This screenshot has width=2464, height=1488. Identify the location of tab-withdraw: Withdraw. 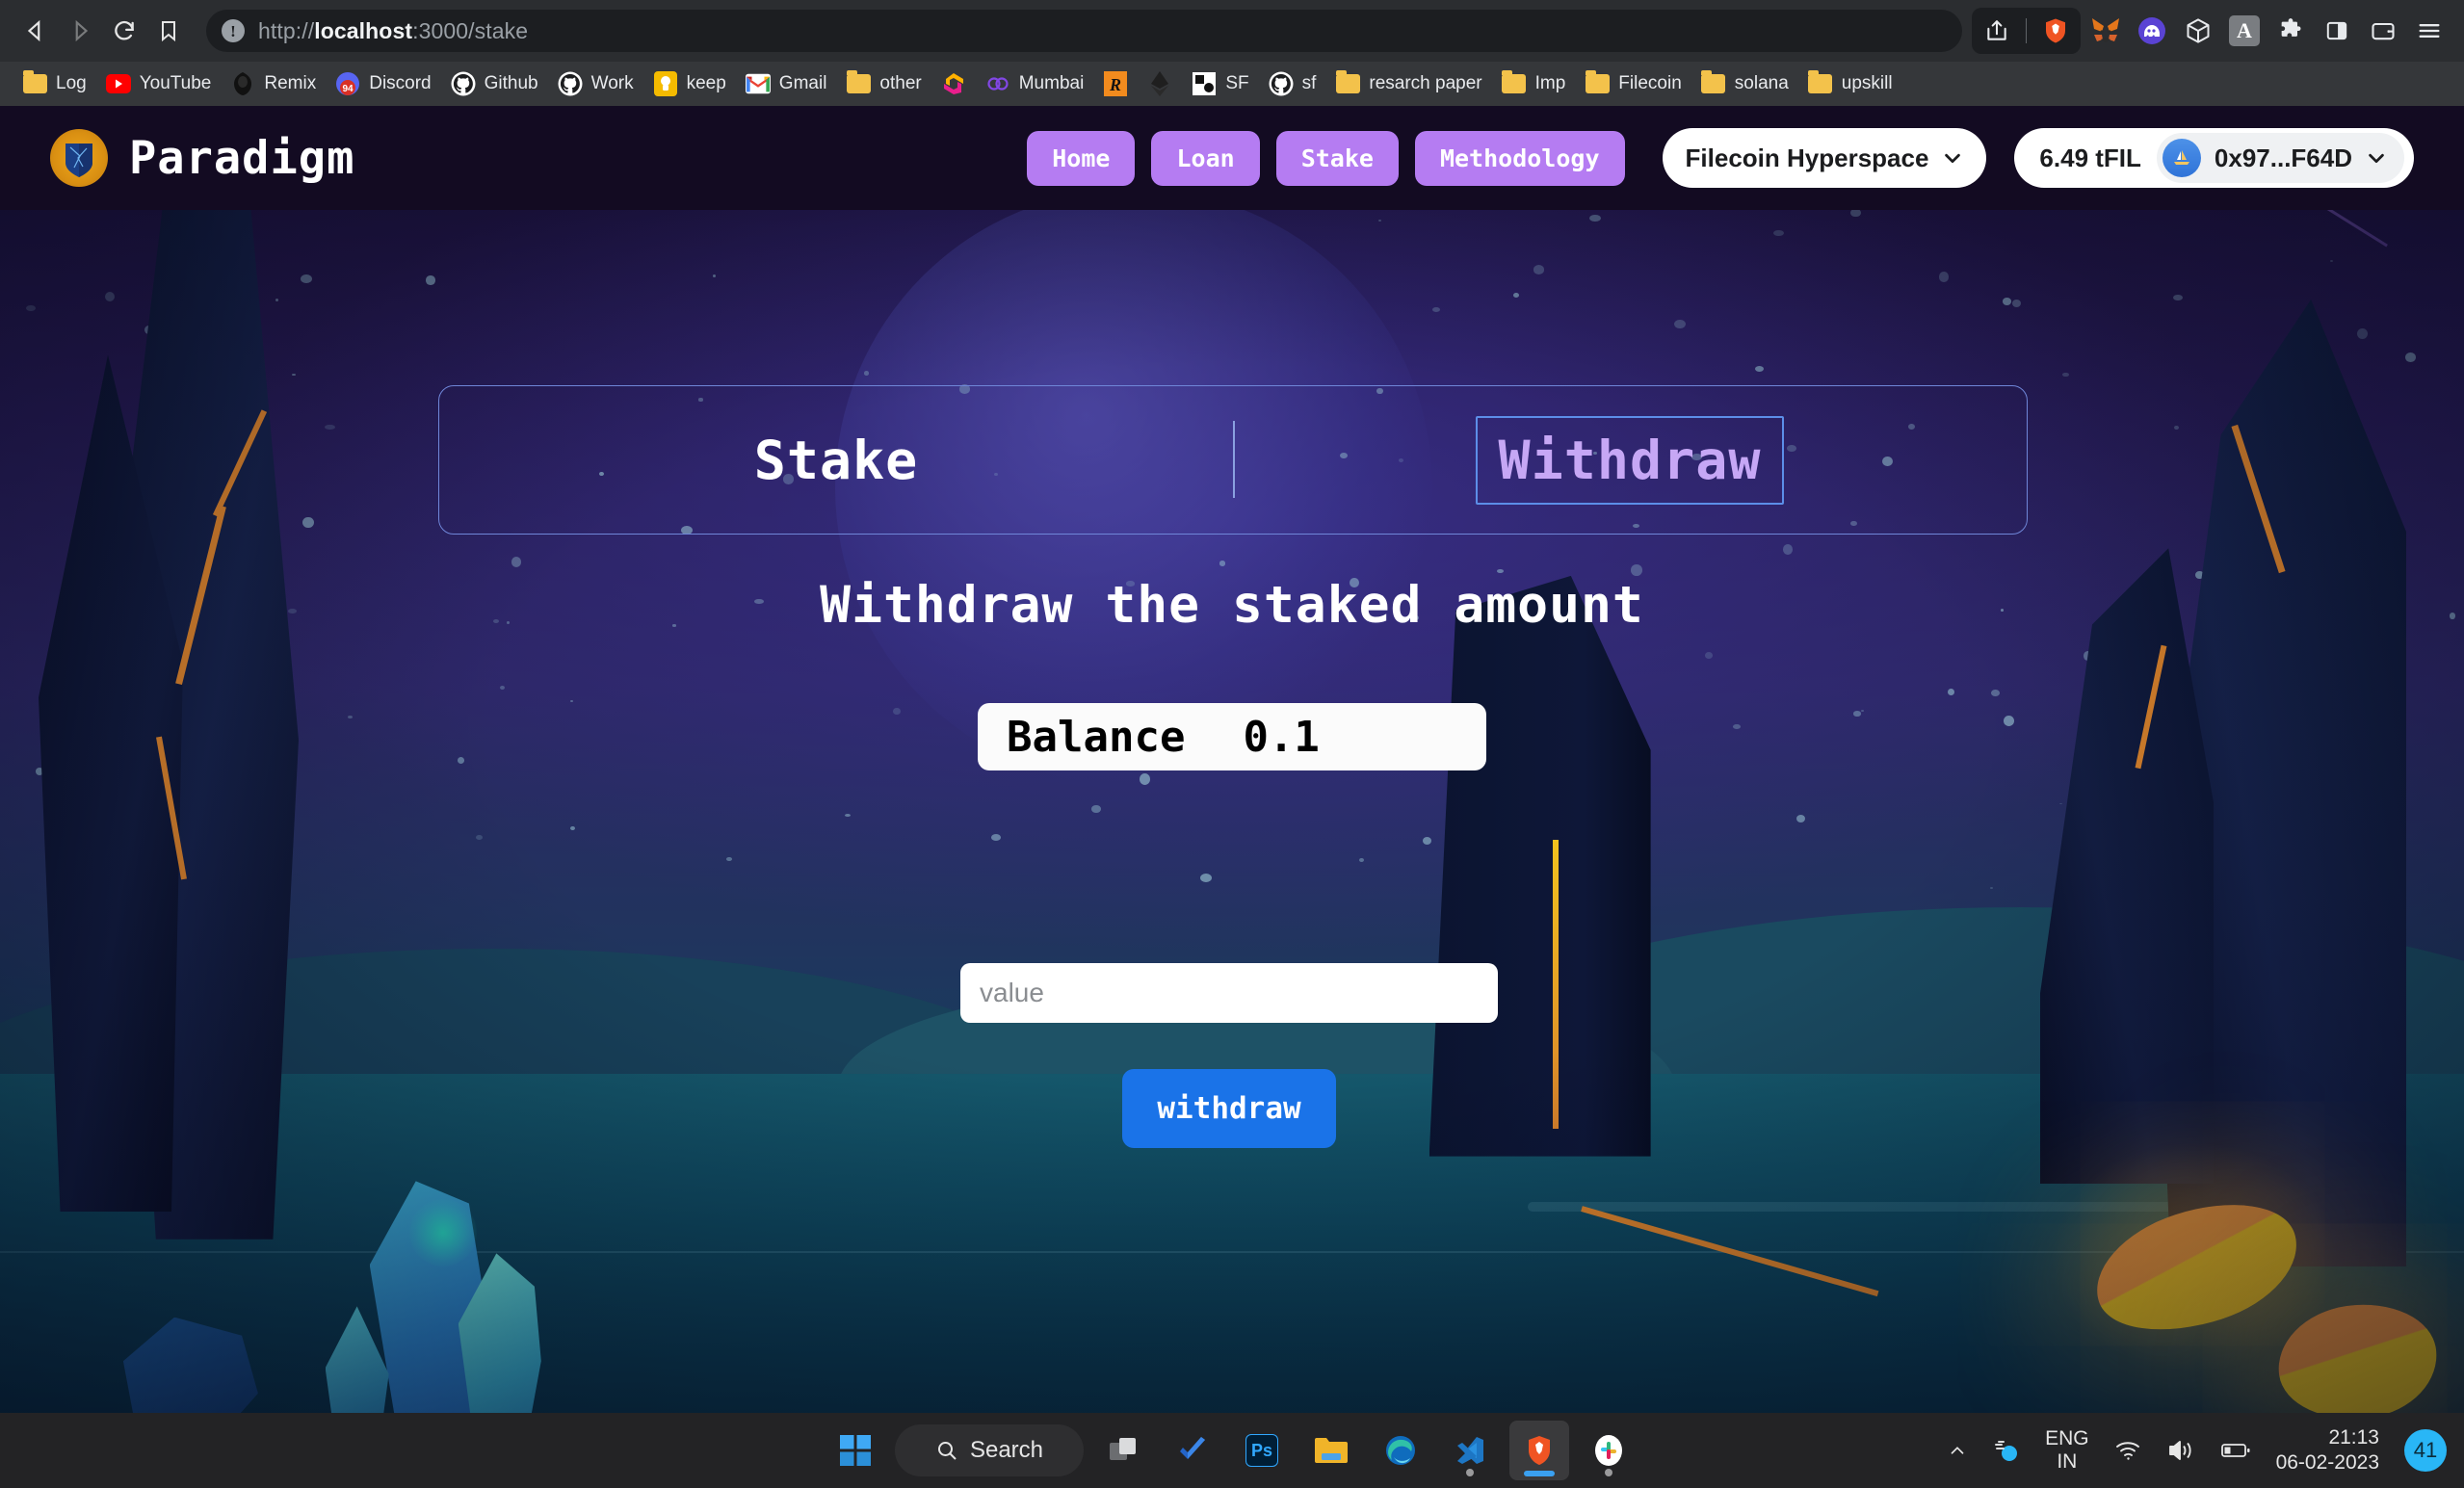
(1630, 460).